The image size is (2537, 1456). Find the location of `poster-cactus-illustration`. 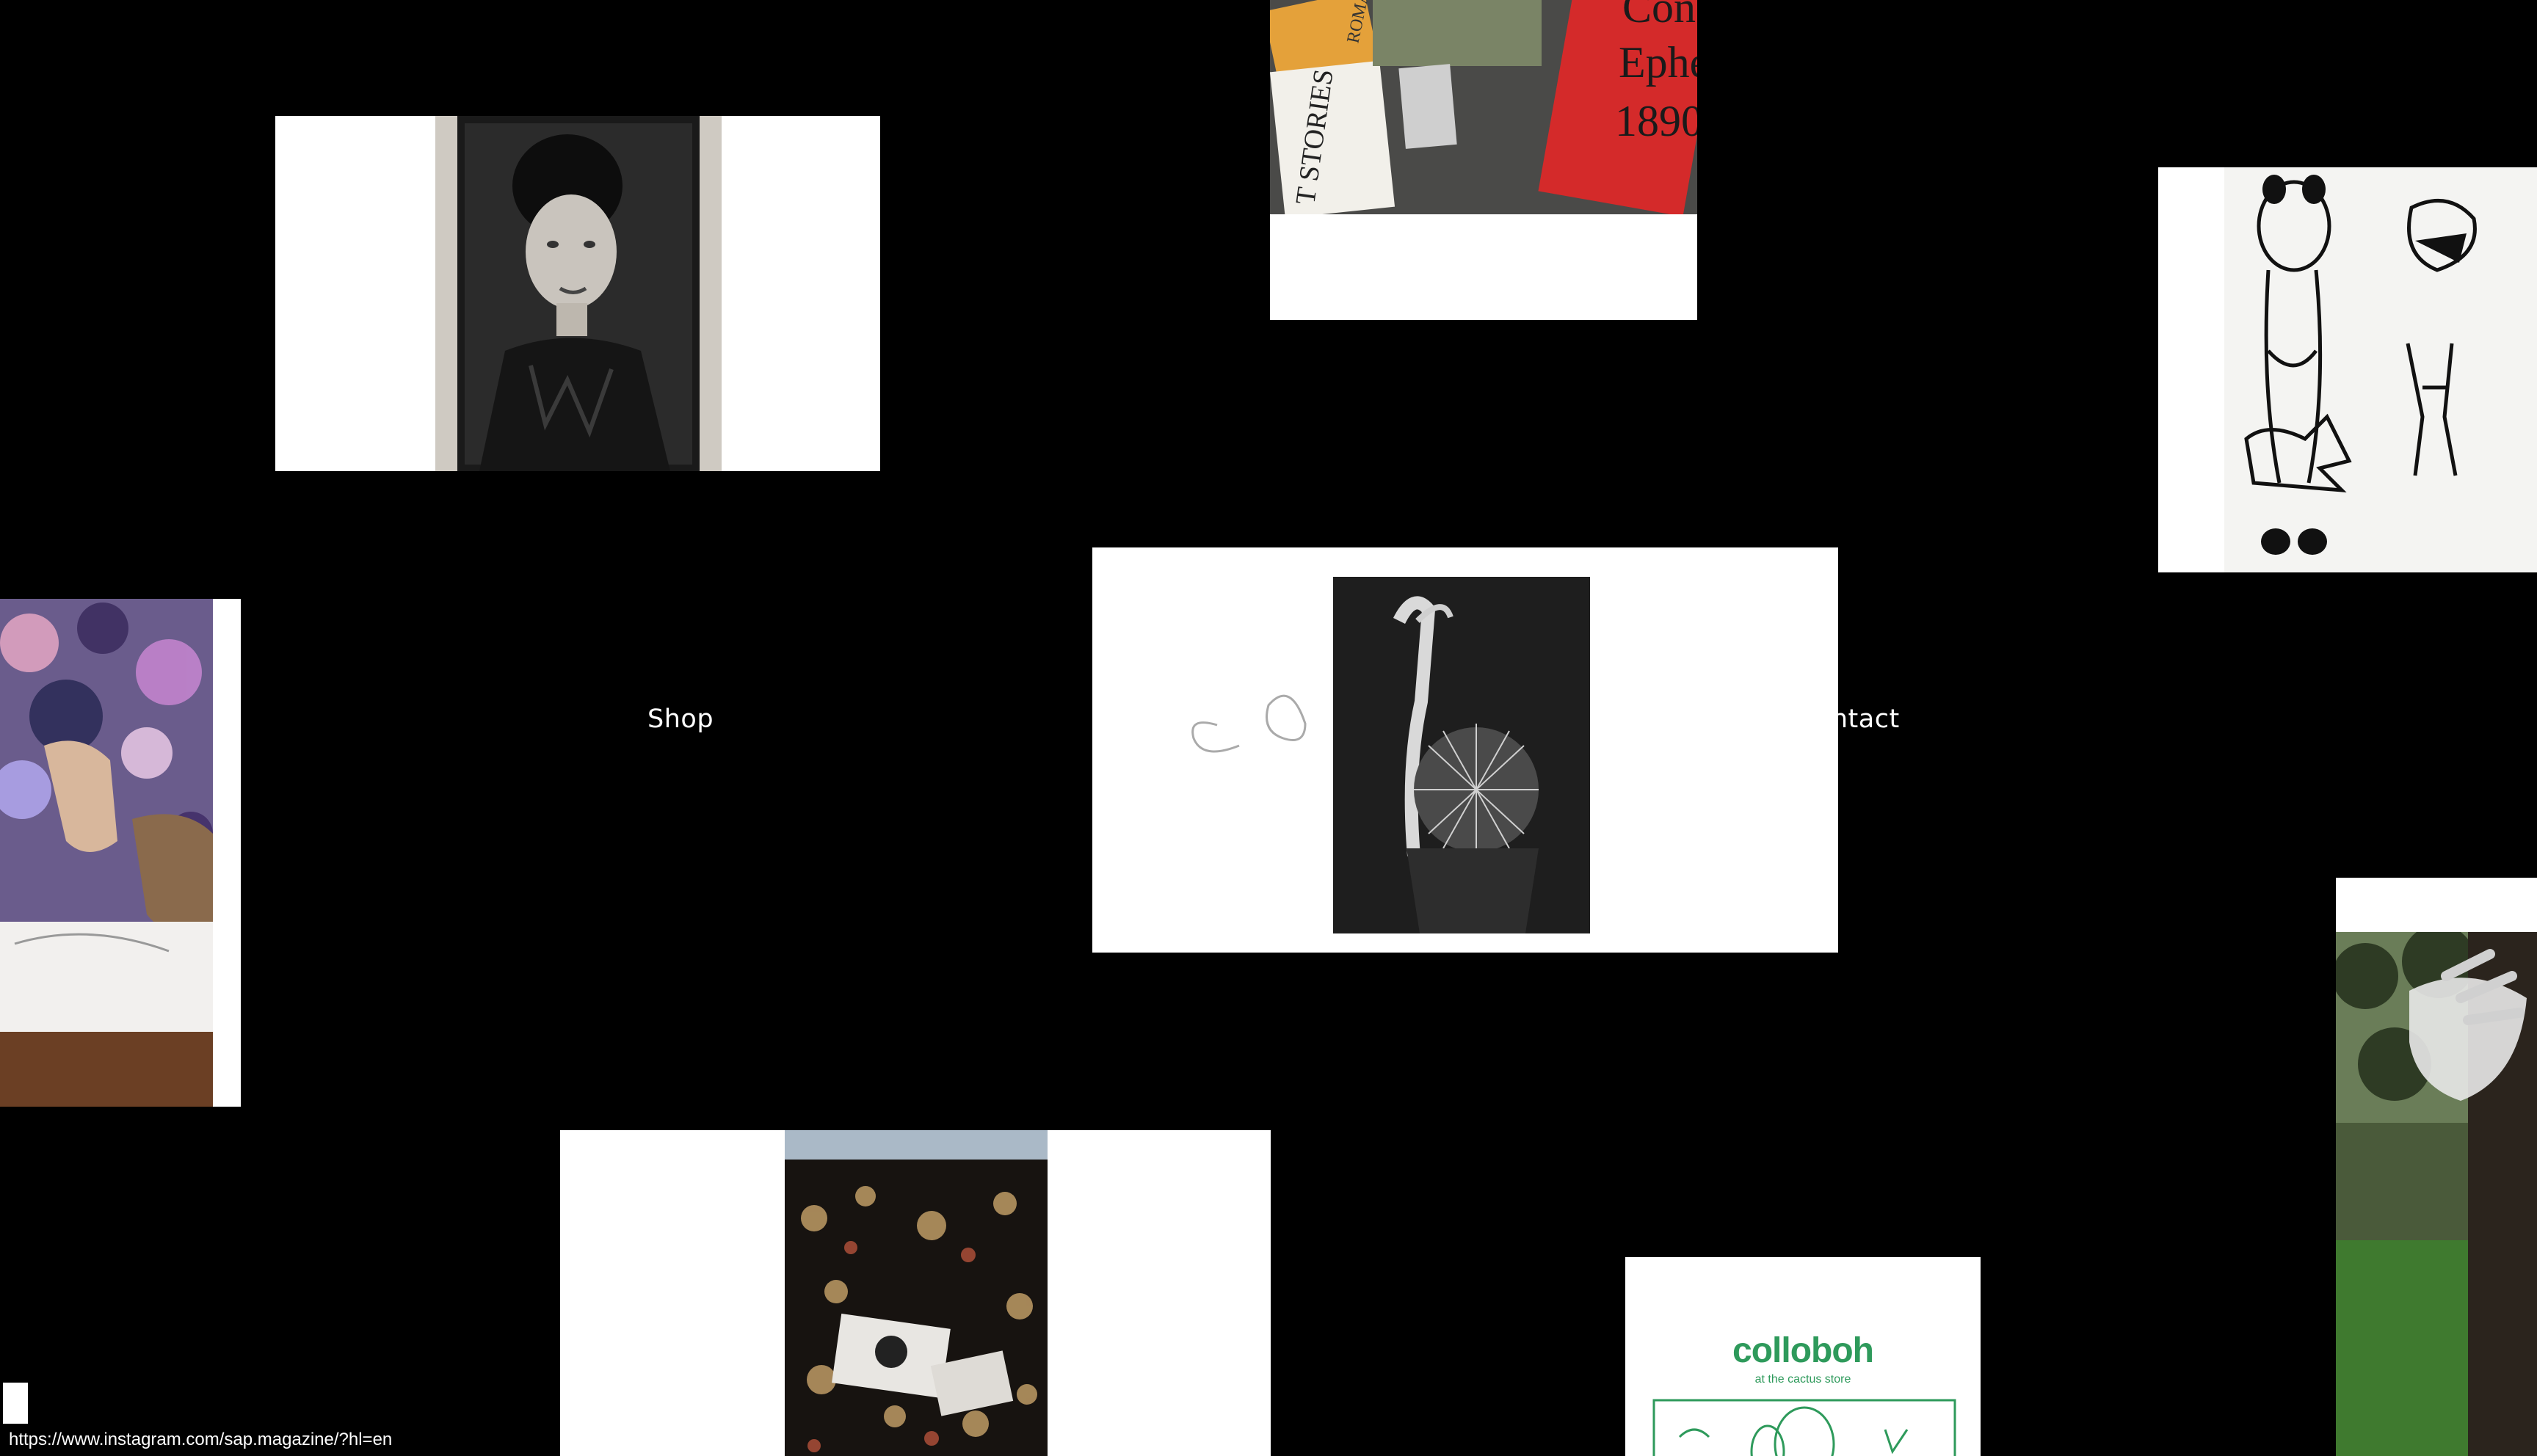

poster-cactus-illustration is located at coordinates (1804, 1427).